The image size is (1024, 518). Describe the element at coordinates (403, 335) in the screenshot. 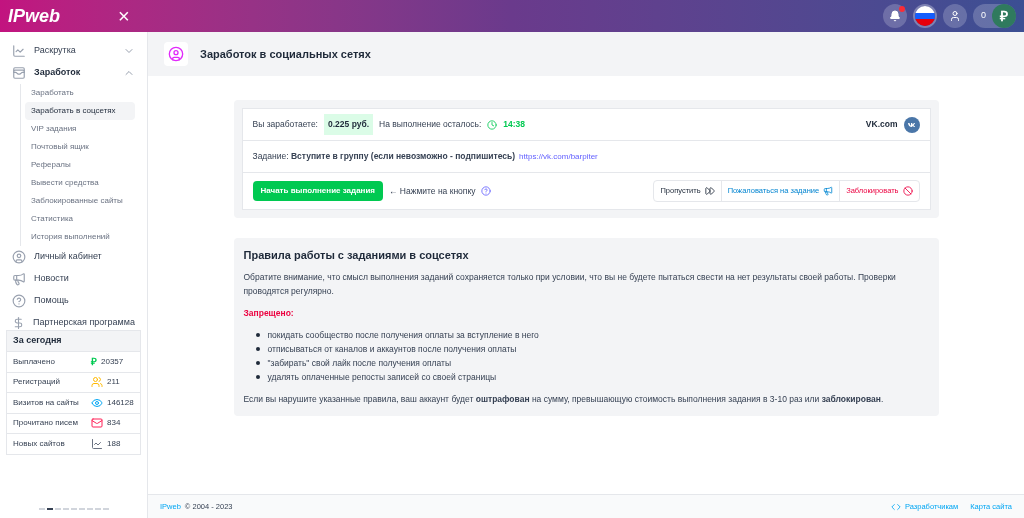

I see `rule-item: покидать сообщество после получения оплаты за вступление в него` at that location.